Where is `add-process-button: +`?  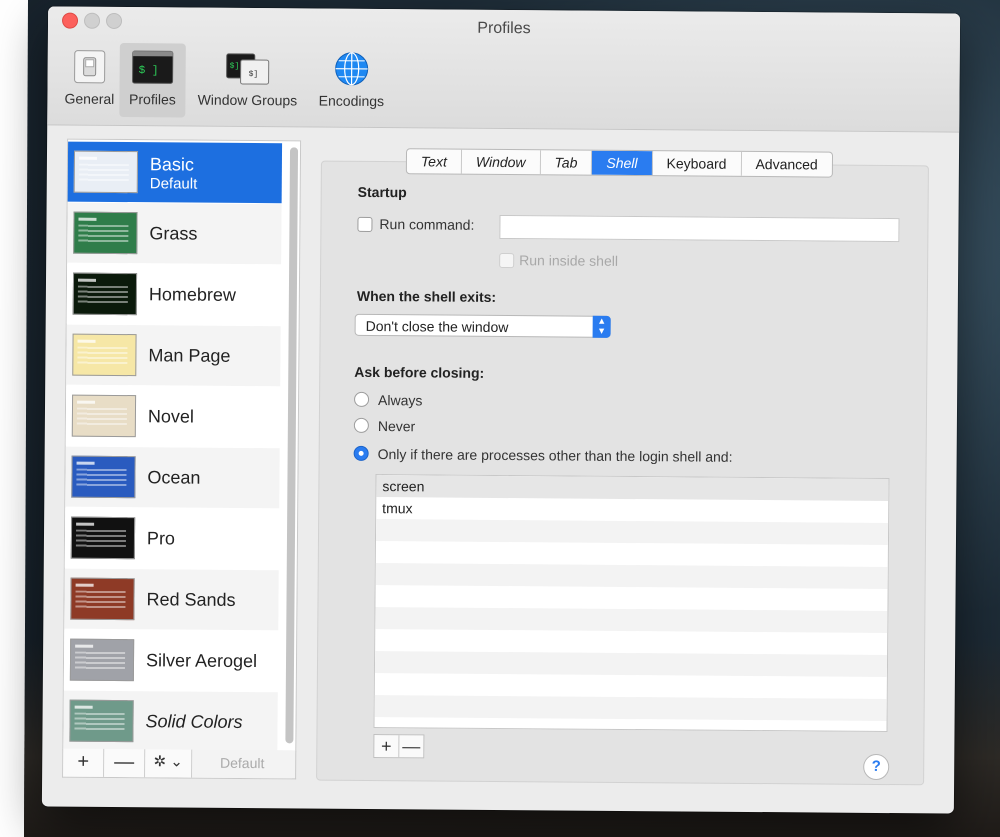
add-process-button: + is located at coordinates (387, 746).